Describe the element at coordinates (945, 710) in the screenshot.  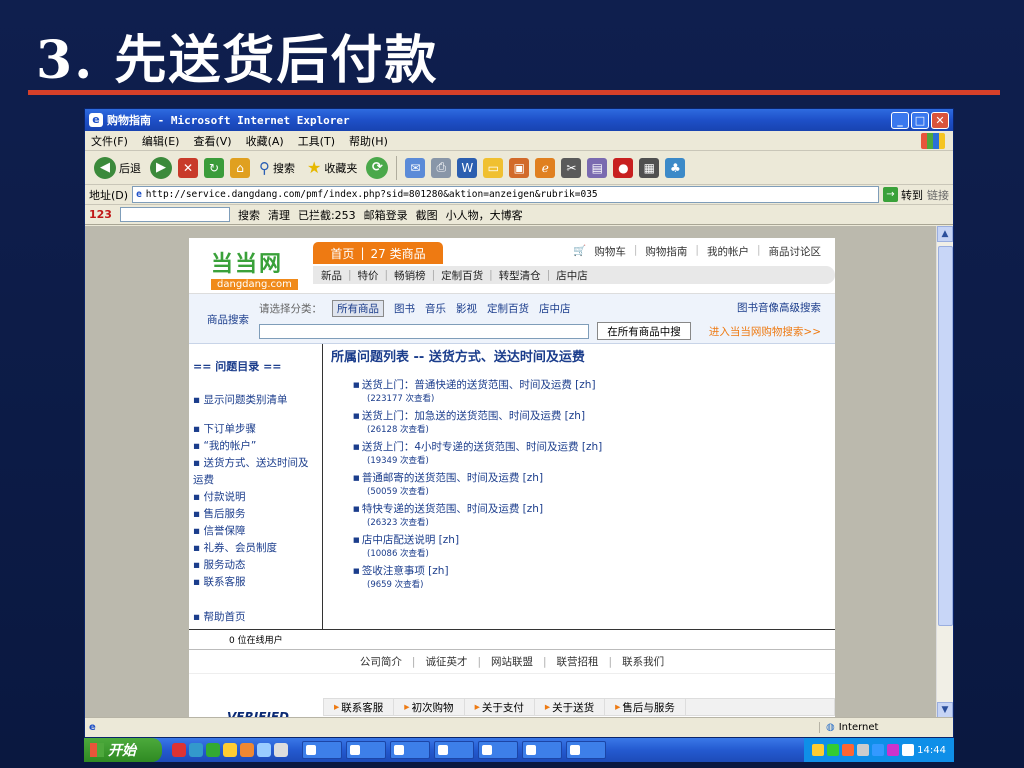
I see `scroll-down-icon: ▼` at that location.